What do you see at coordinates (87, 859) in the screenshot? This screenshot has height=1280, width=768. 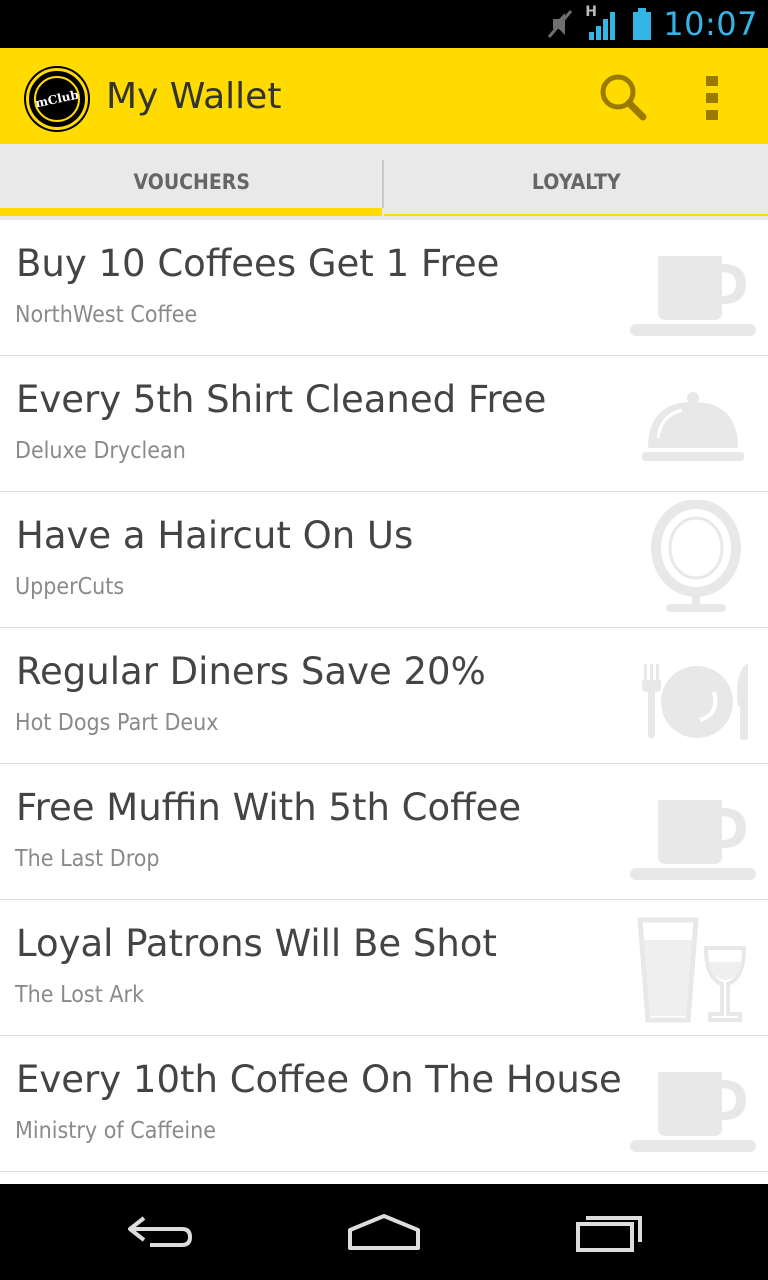 I see `voucher-merchant: The Last Drop` at bounding box center [87, 859].